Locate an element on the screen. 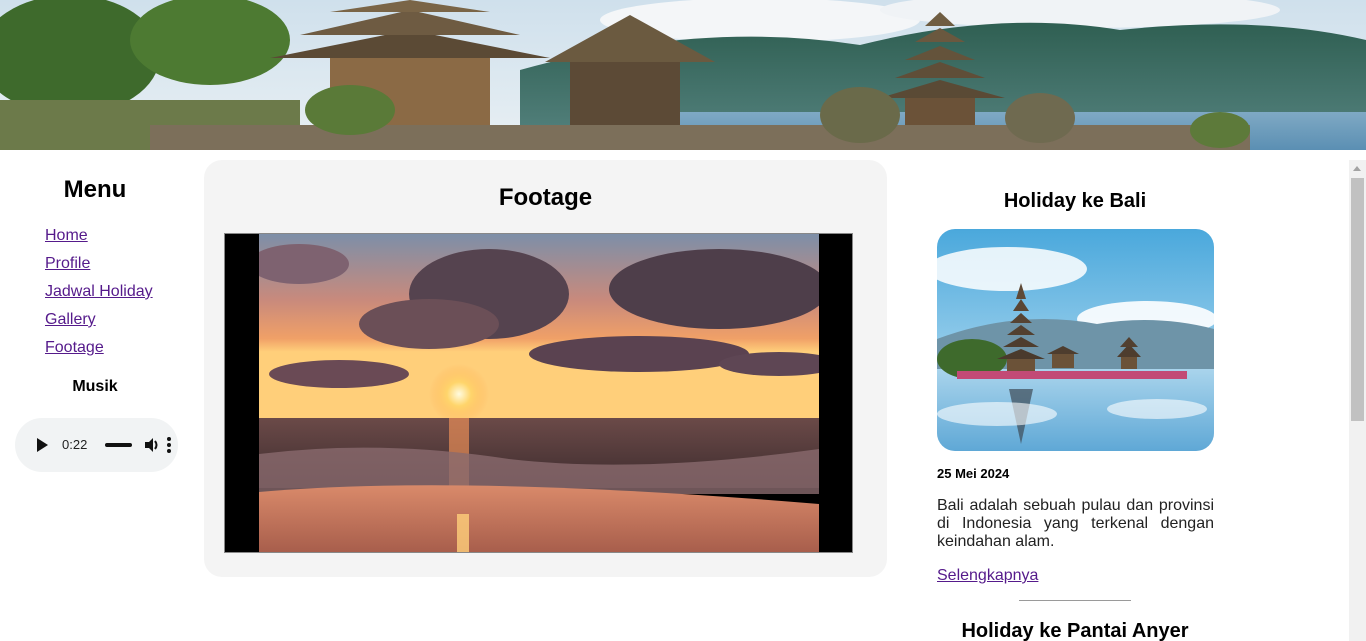 This screenshot has height=641, width=1366. menu-item-jadwal-holiday: Jadwal Holiday is located at coordinates (99, 296).